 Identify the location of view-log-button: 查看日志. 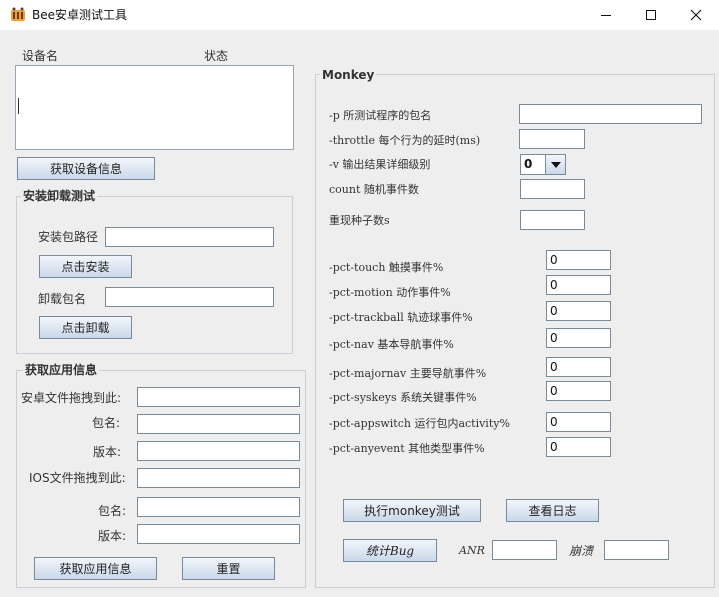
(552, 510).